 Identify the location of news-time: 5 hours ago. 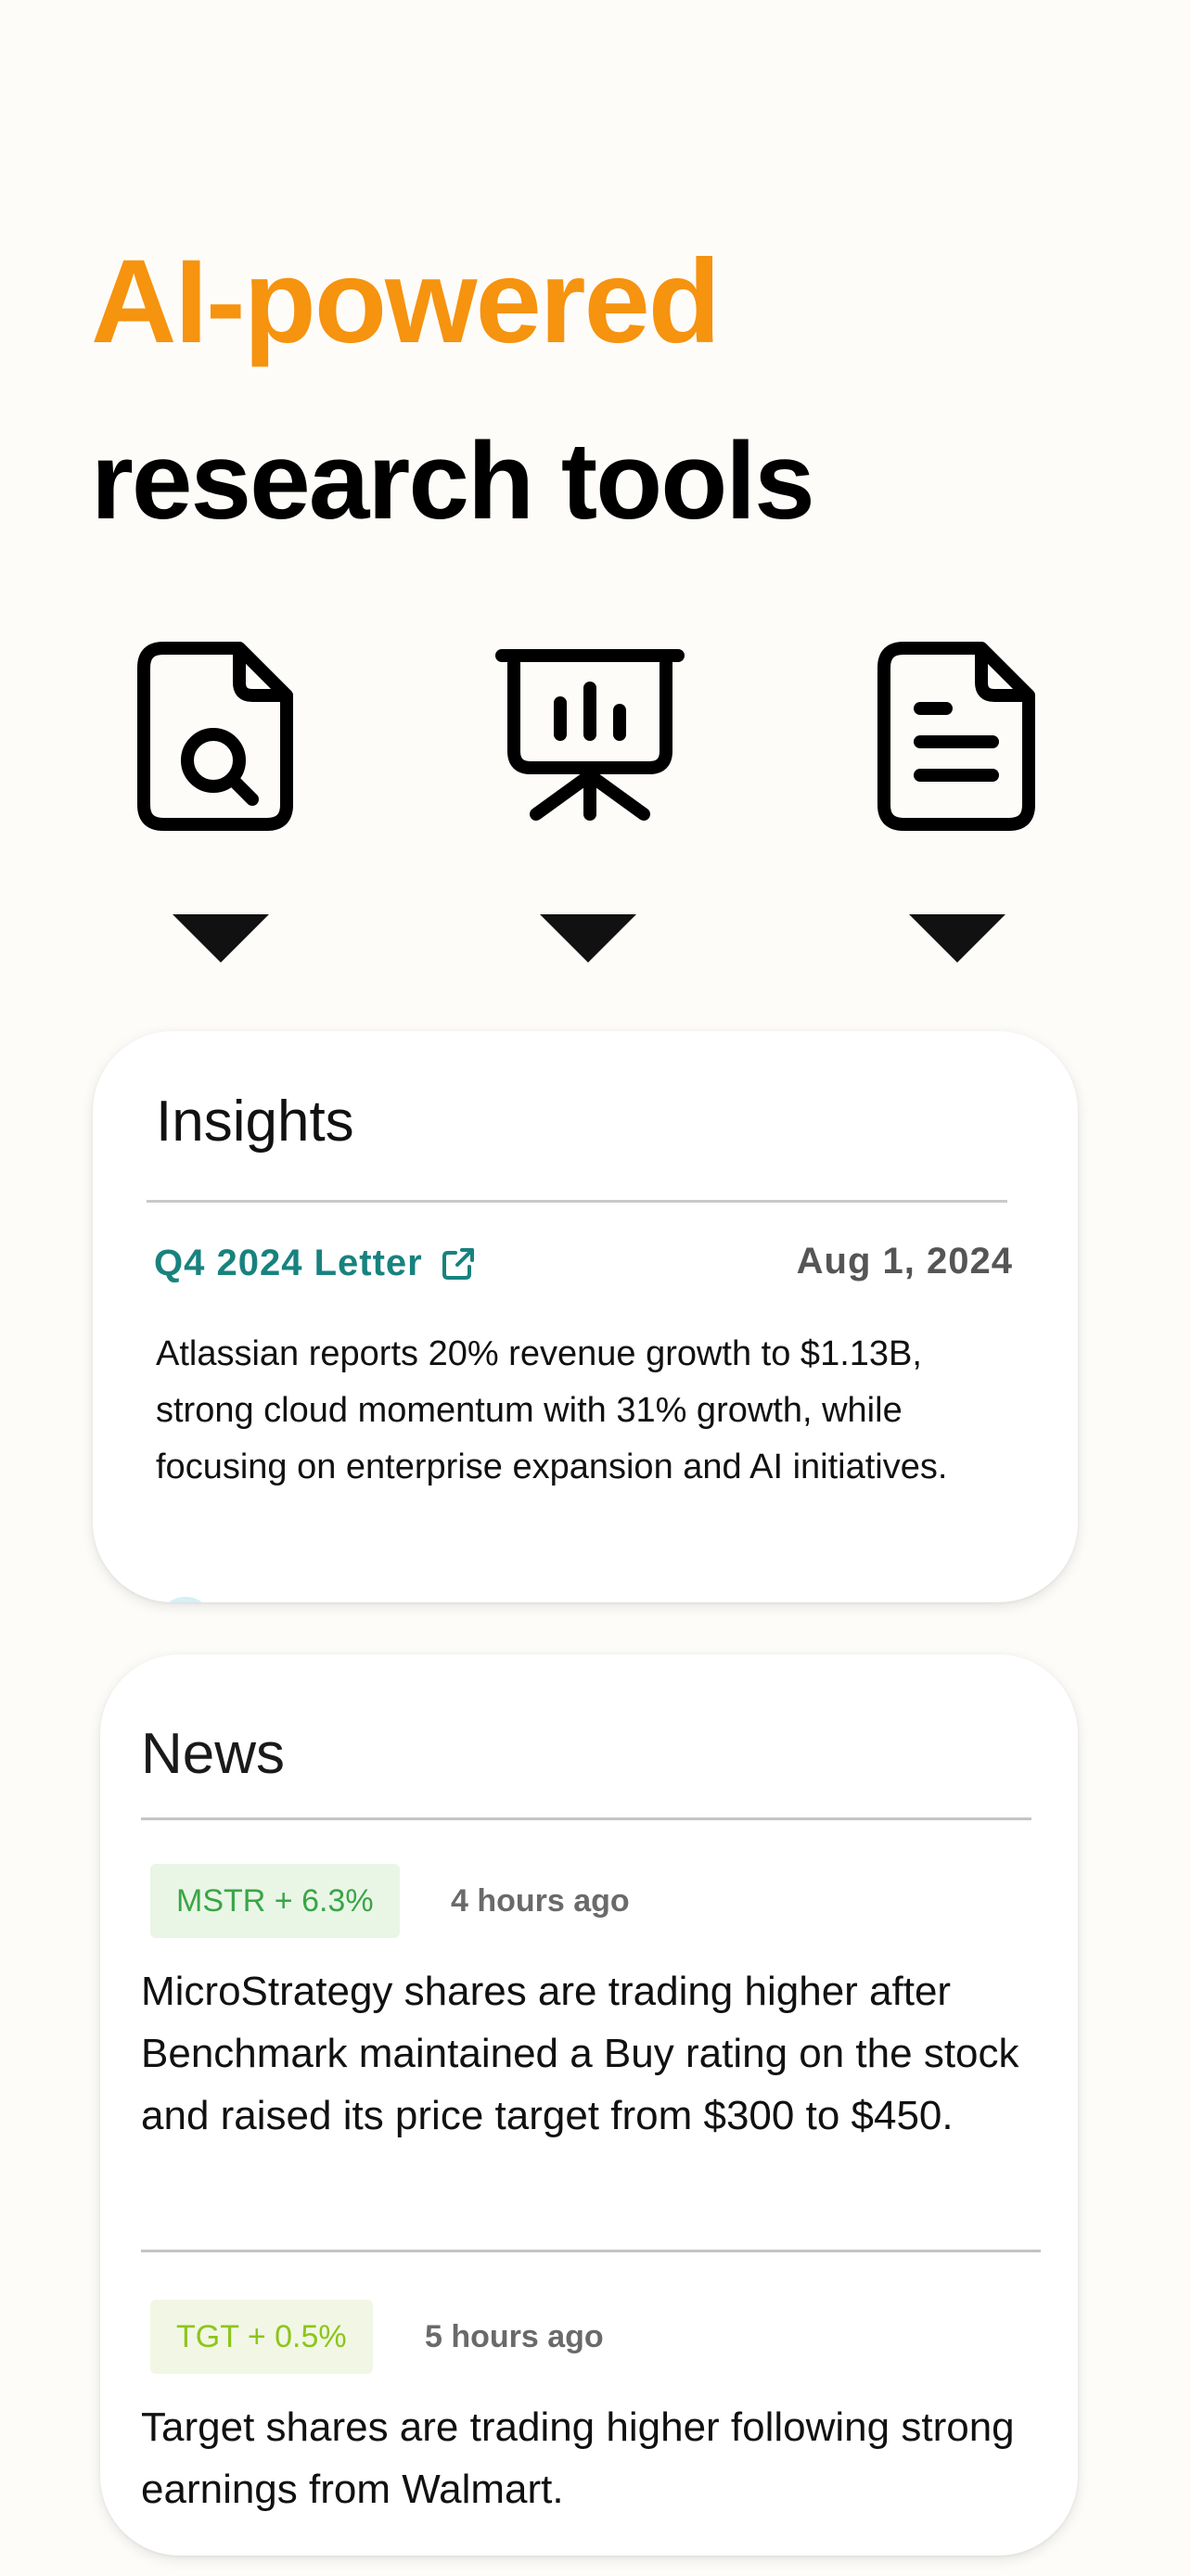
(514, 2337).